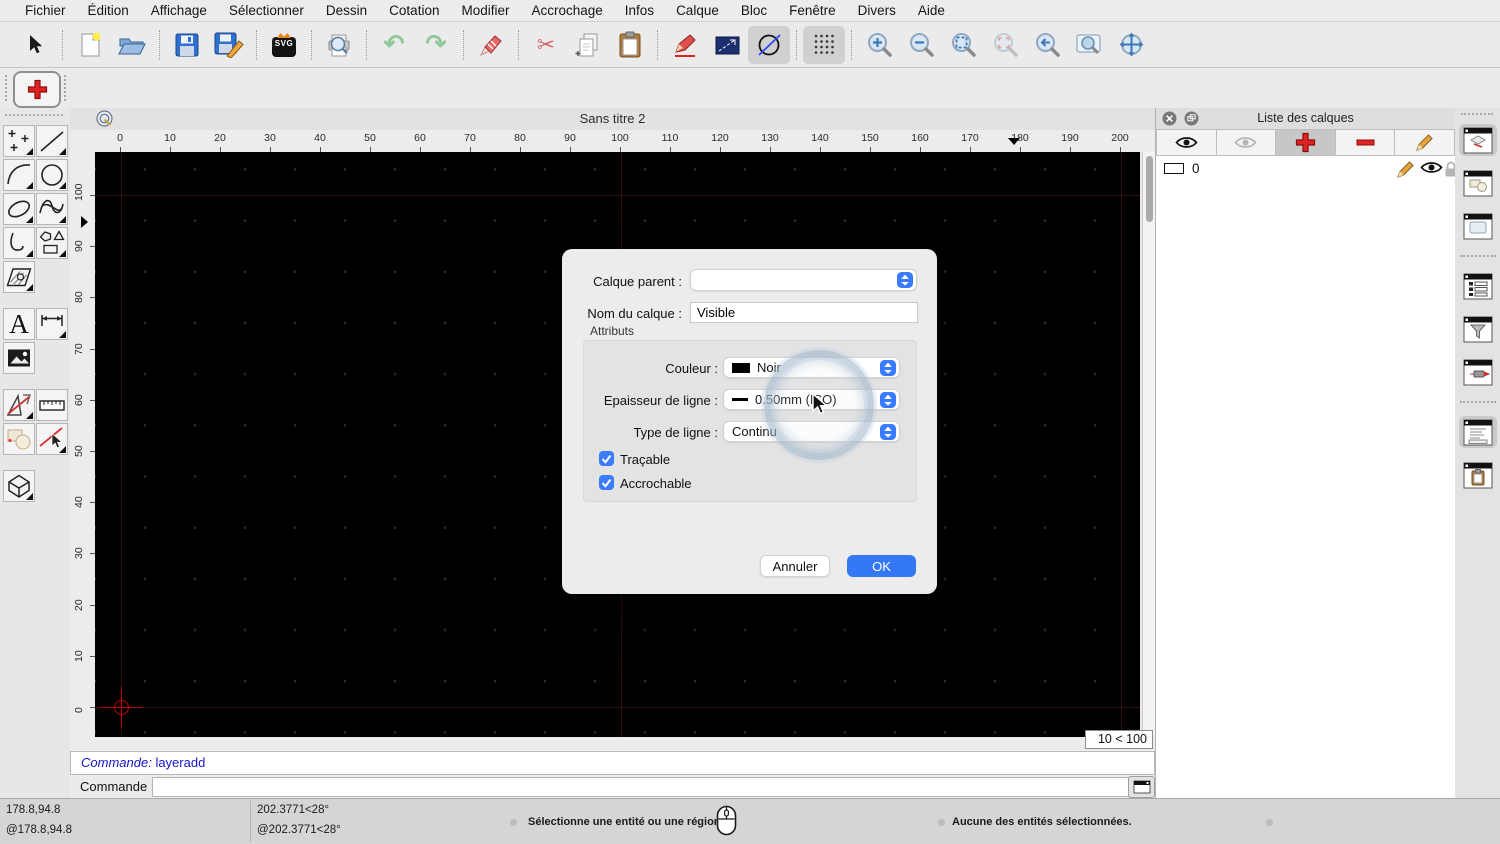 The width and height of the screenshot is (1500, 844). What do you see at coordinates (132, 45) in the screenshot?
I see `open-document-button` at bounding box center [132, 45].